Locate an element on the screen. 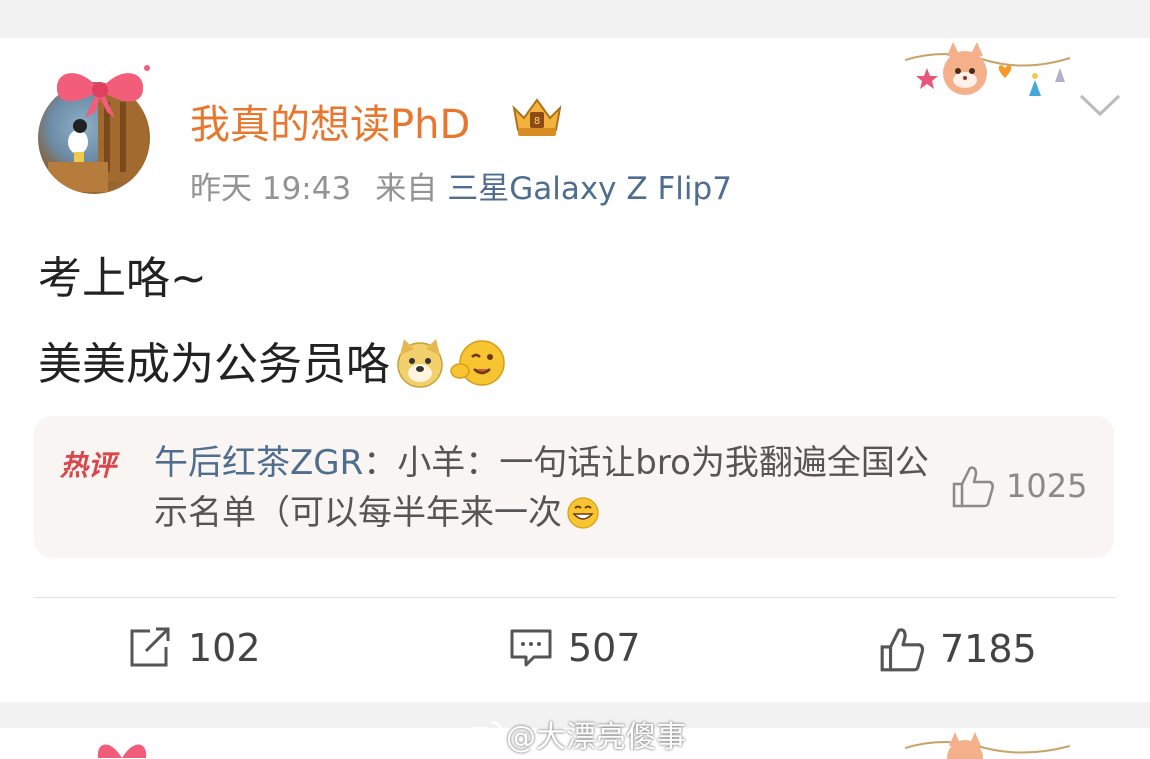 The height and width of the screenshot is (759, 1150). grin-emoji-icon is located at coordinates (583, 513).